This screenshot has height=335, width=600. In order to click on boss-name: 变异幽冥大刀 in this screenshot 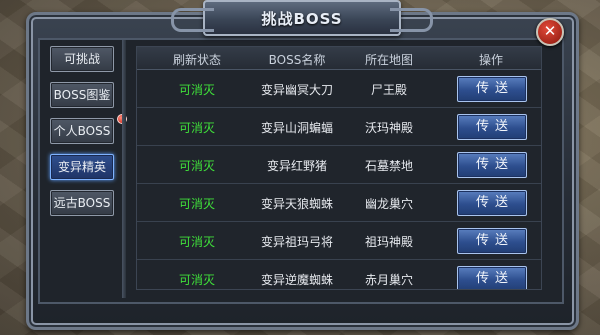, I will do `click(296, 90)`.